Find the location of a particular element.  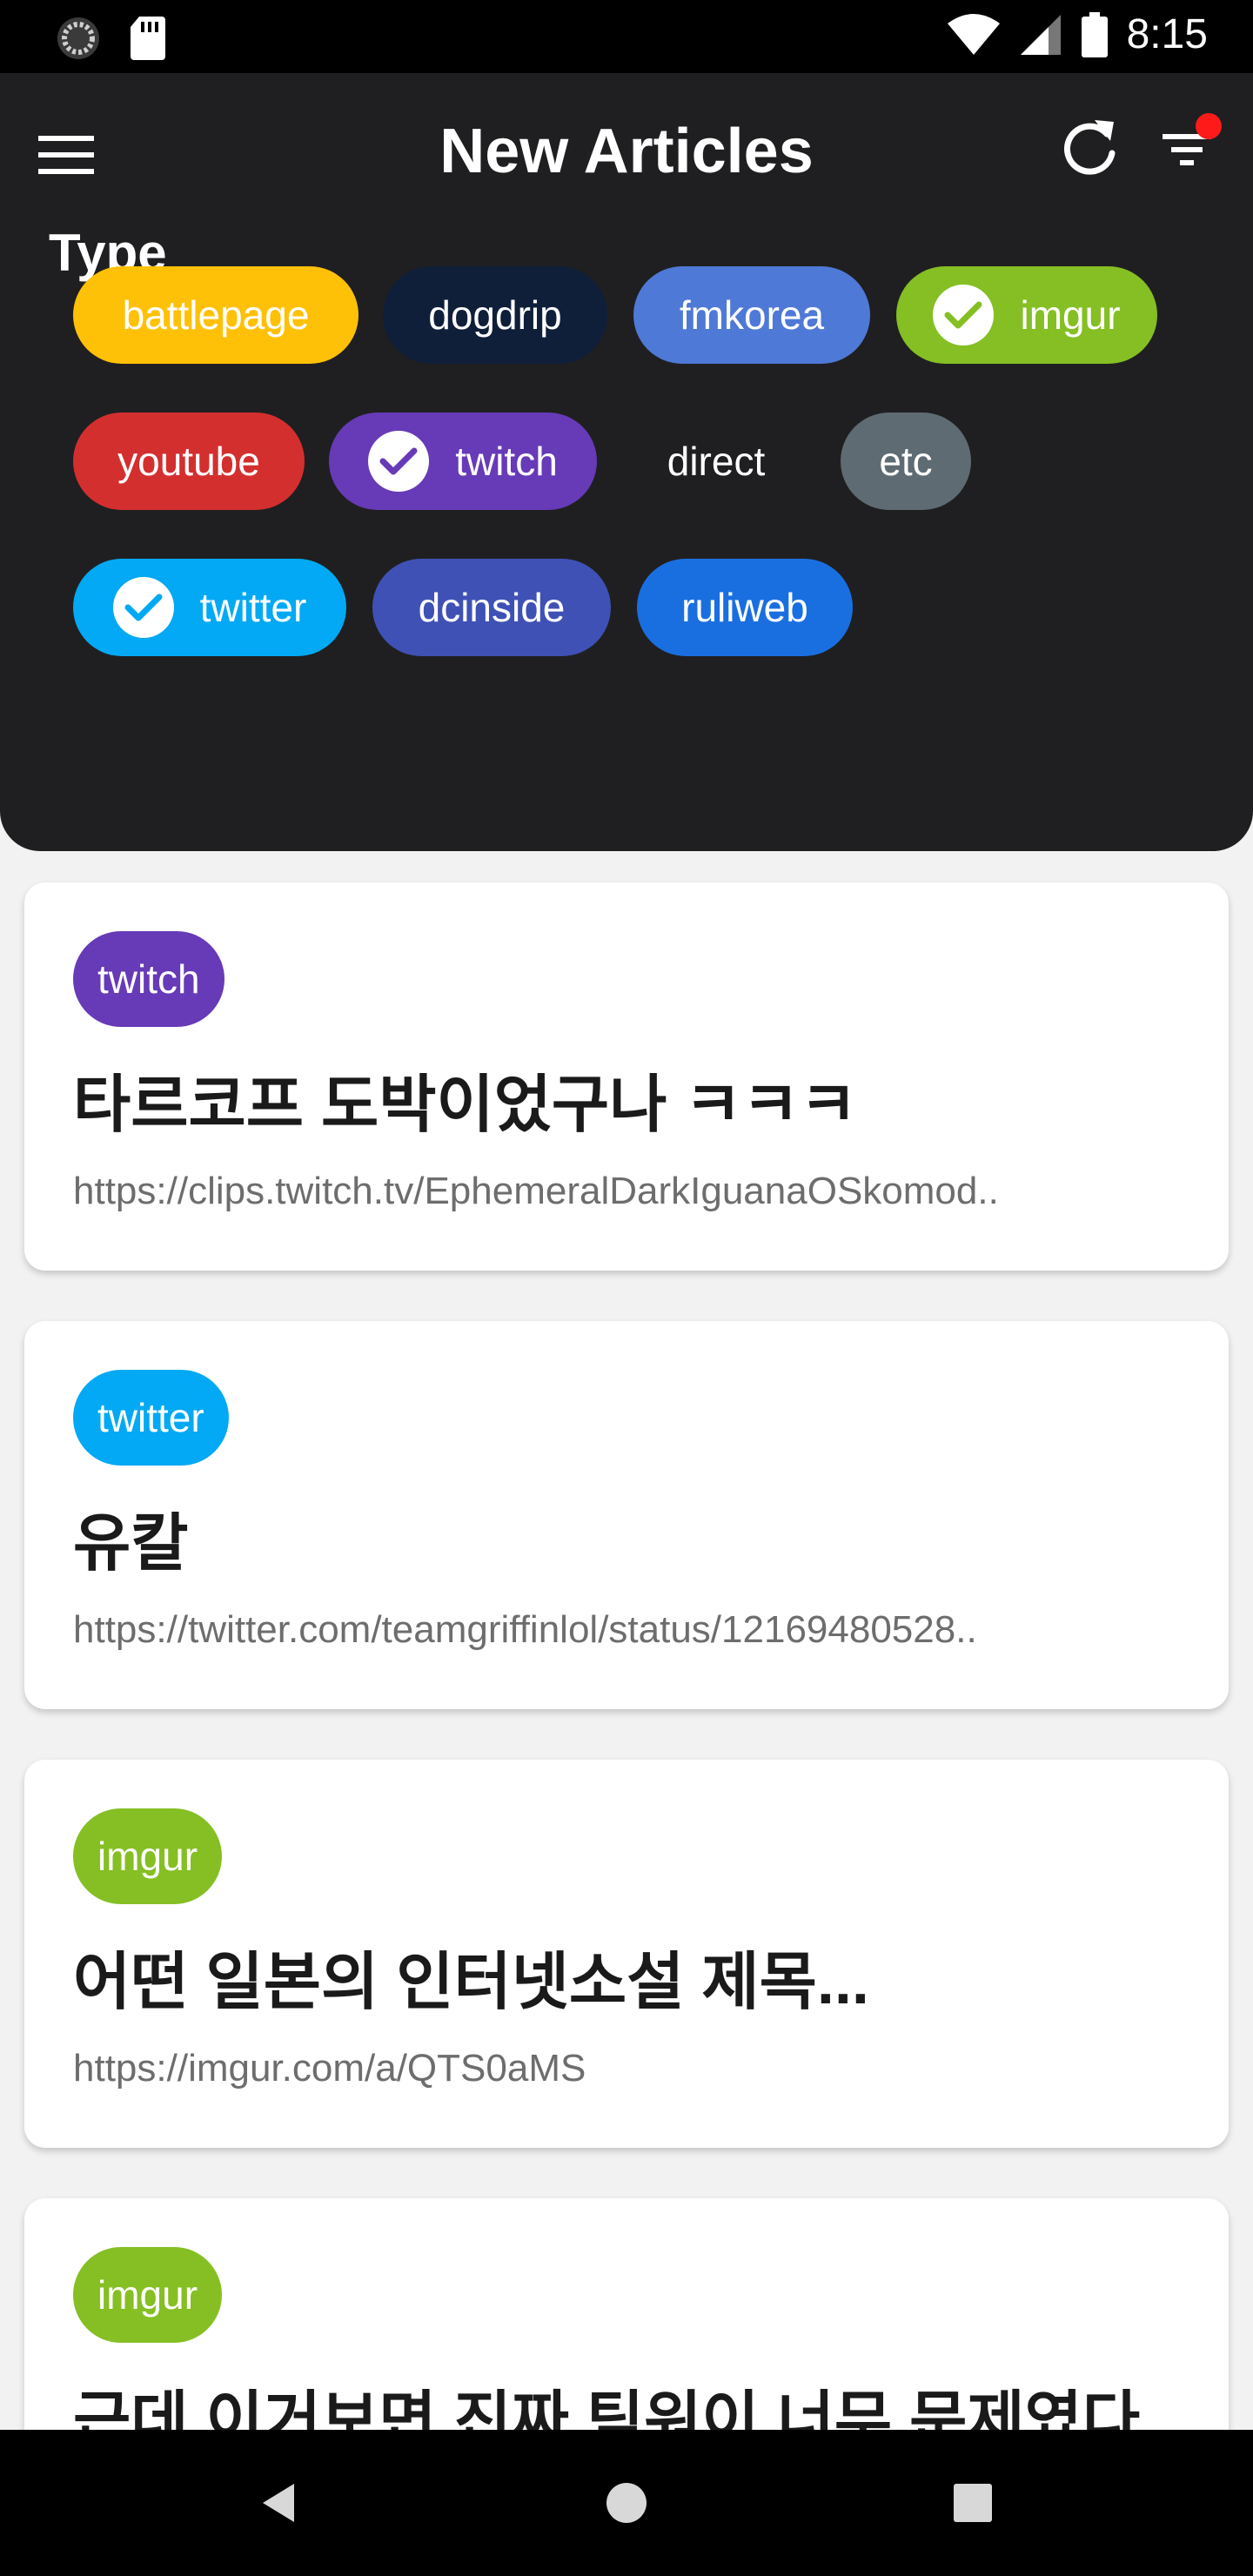

chip-label: ruliweb is located at coordinates (744, 607).